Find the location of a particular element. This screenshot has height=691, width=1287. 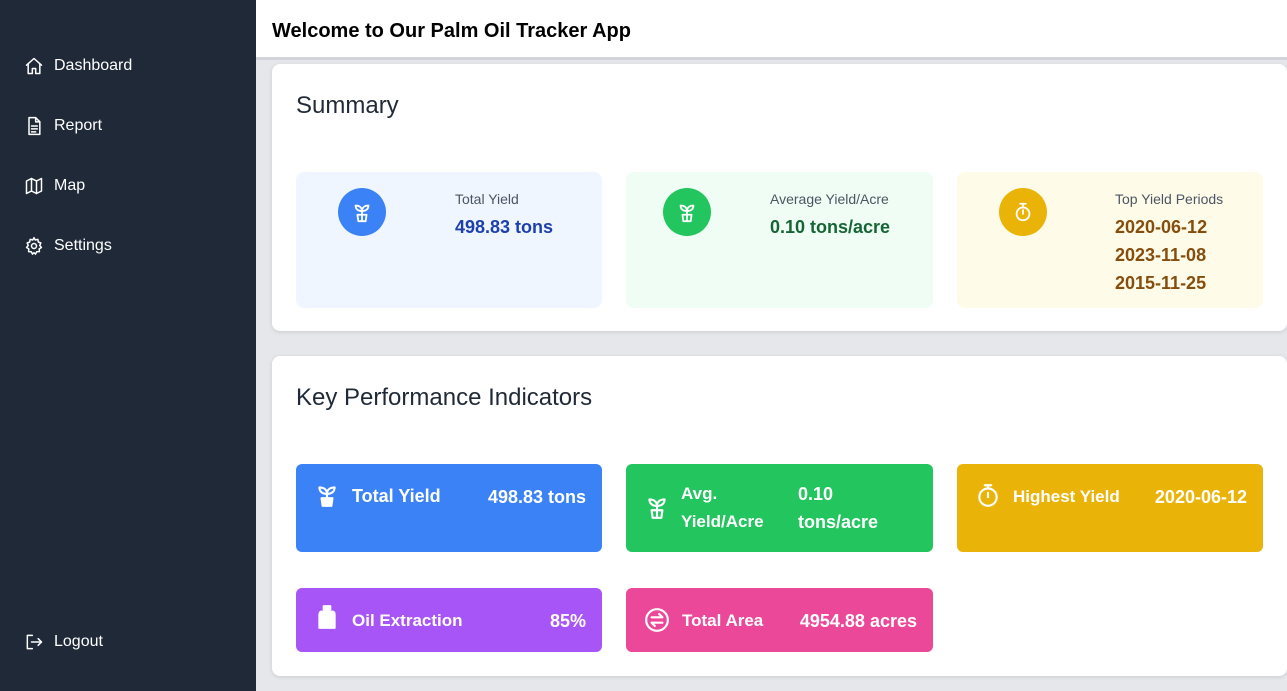

kpi-total-area-label: Total Area is located at coordinates (723, 620).